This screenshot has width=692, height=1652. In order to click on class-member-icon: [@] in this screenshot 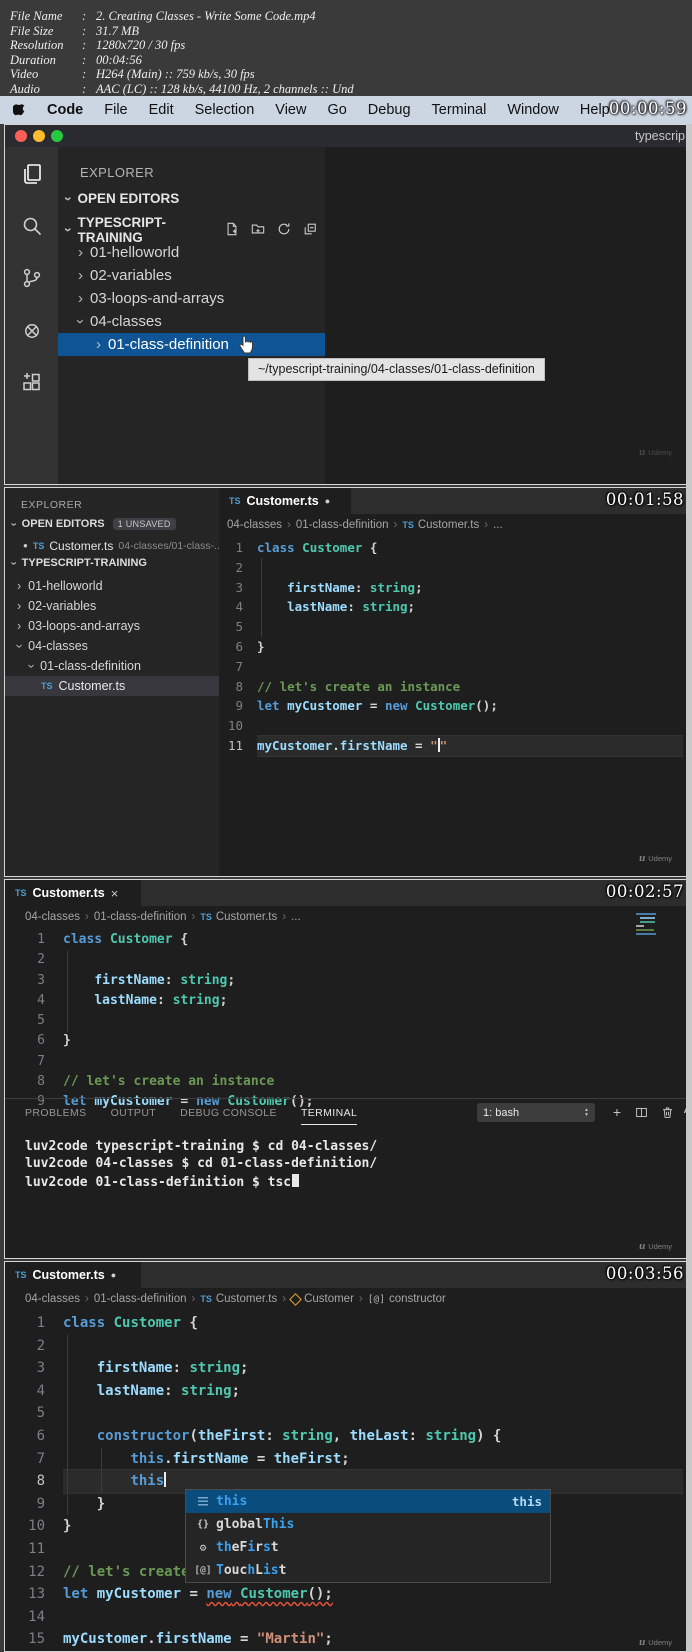, I will do `click(203, 1570)`.